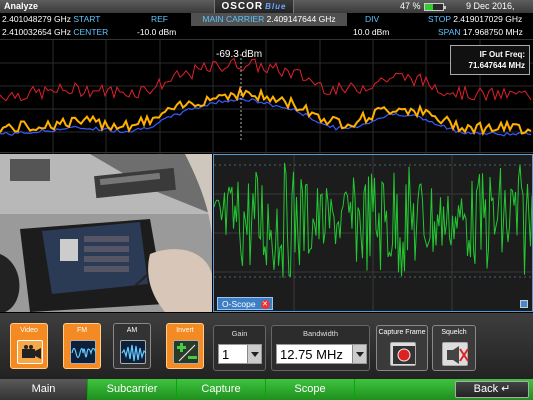 The height and width of the screenshot is (400, 533). I want to click on capture-frame-button: Capture Frame, so click(402, 348).